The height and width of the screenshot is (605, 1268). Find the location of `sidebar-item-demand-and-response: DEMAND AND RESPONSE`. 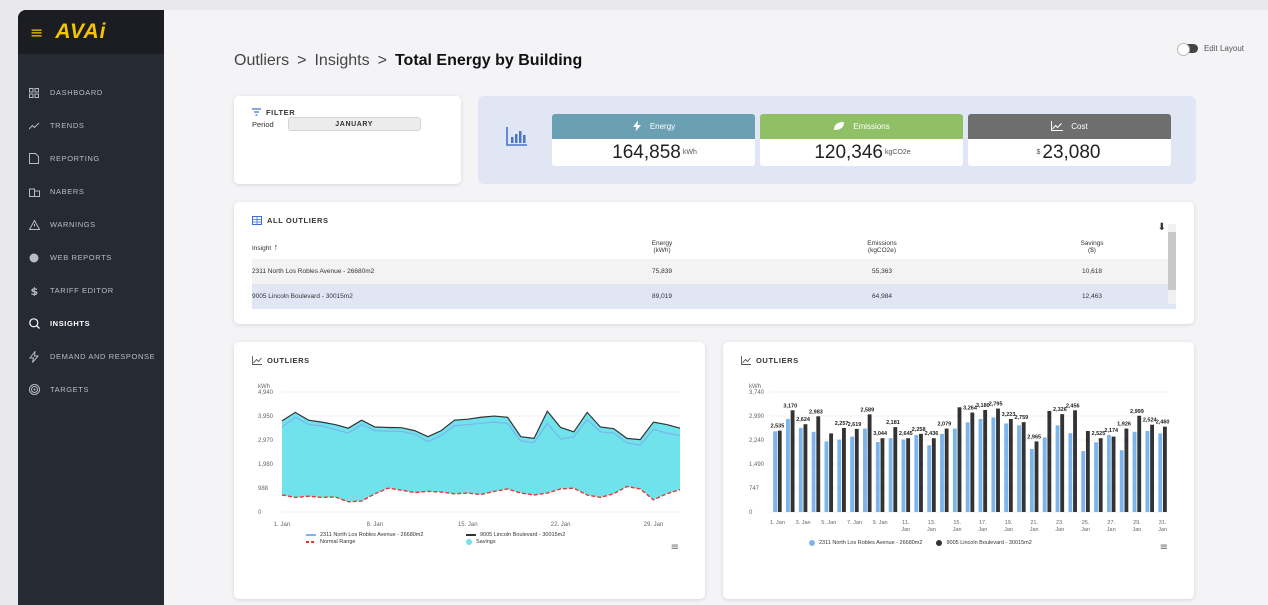

sidebar-item-demand-and-response: DEMAND AND RESPONSE is located at coordinates (91, 356).